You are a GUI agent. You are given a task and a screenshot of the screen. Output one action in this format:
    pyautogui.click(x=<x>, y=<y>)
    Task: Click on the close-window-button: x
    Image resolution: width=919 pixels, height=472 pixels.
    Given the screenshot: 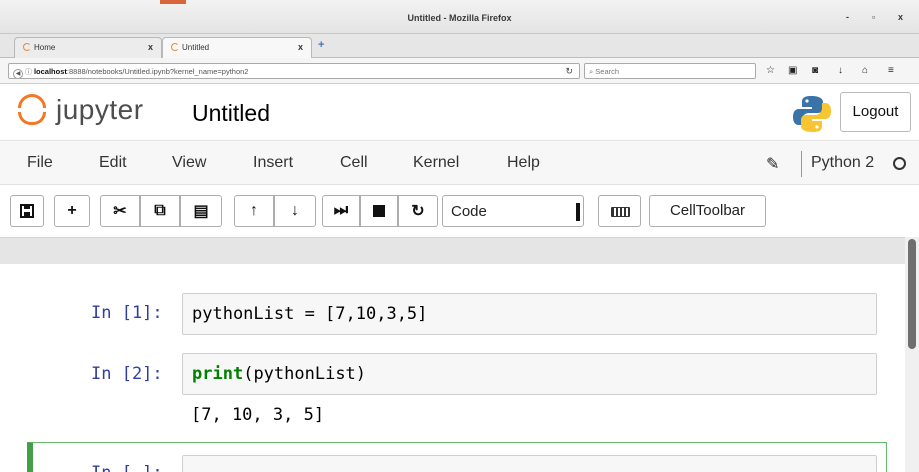 What is the action you would take?
    pyautogui.click(x=900, y=17)
    